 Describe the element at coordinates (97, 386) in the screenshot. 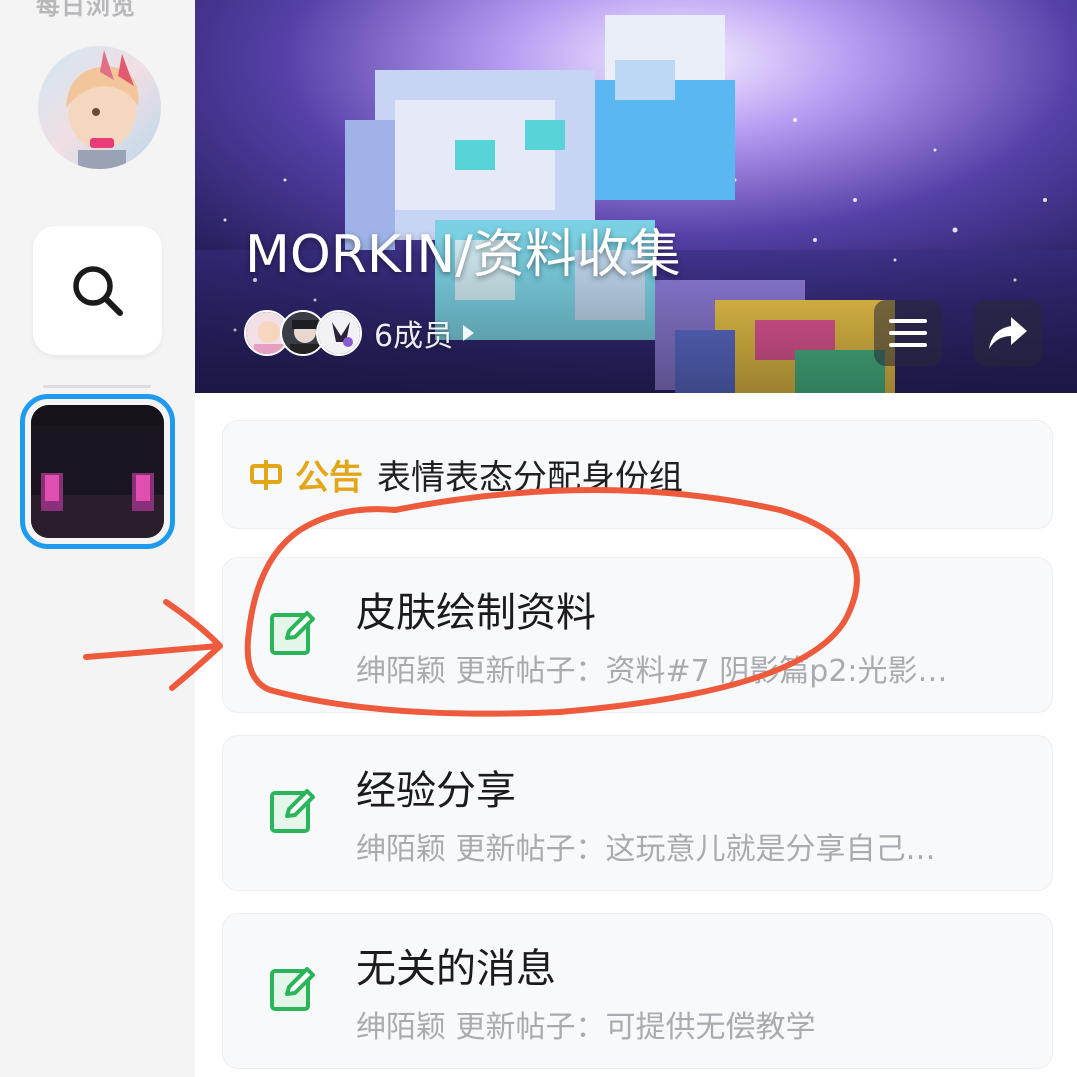

I see `sidebar-divider` at that location.